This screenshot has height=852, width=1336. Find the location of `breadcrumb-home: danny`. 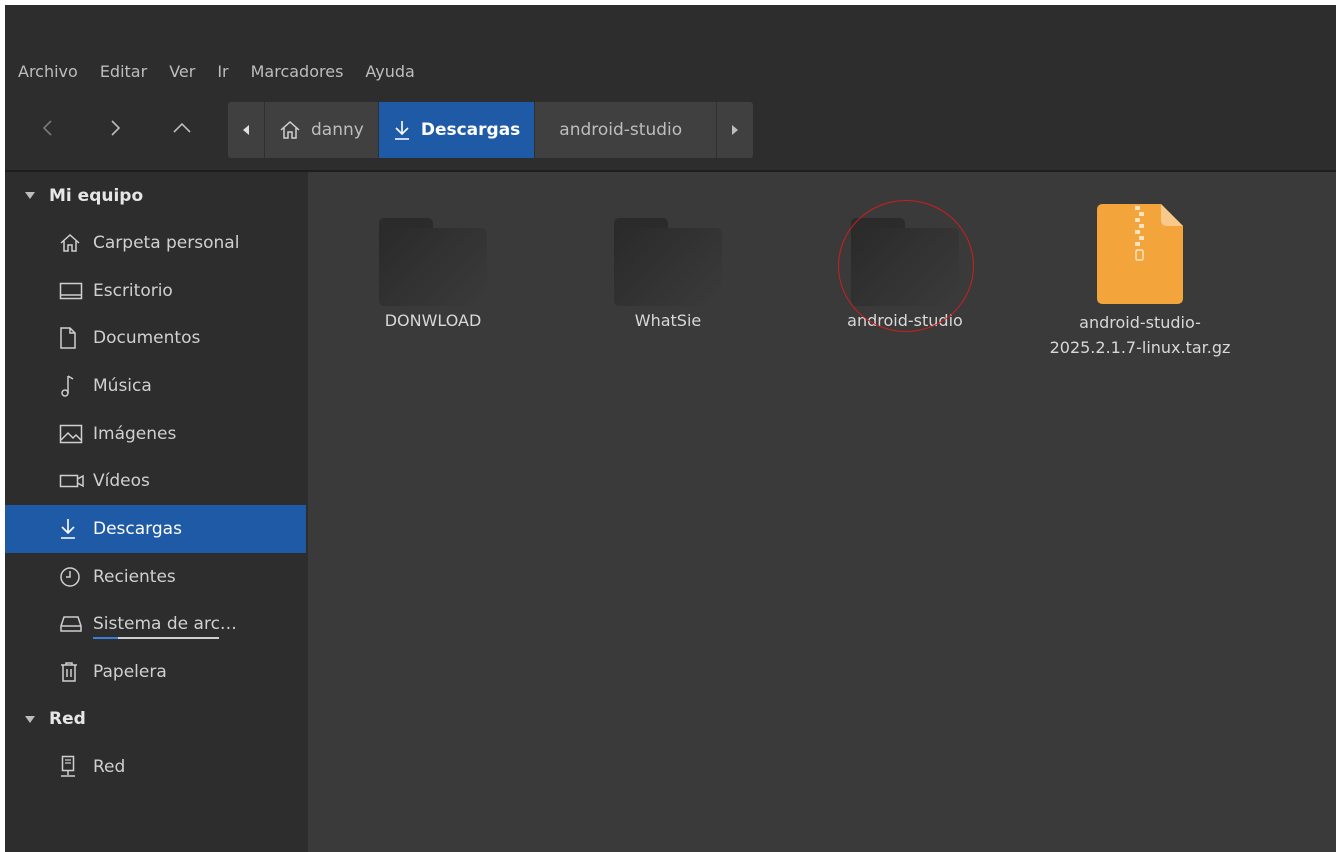

breadcrumb-home: danny is located at coordinates (322, 130).